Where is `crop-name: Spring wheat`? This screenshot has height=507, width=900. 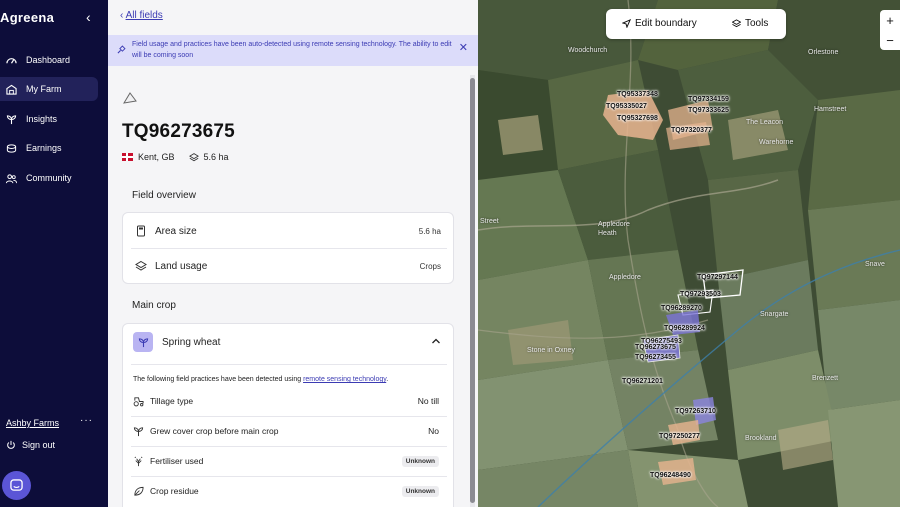 crop-name: Spring wheat is located at coordinates (191, 342).